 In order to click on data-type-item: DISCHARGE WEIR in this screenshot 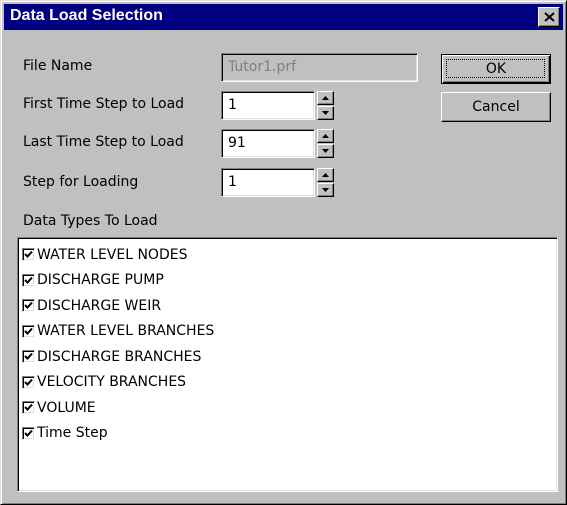, I will do `click(289, 306)`.